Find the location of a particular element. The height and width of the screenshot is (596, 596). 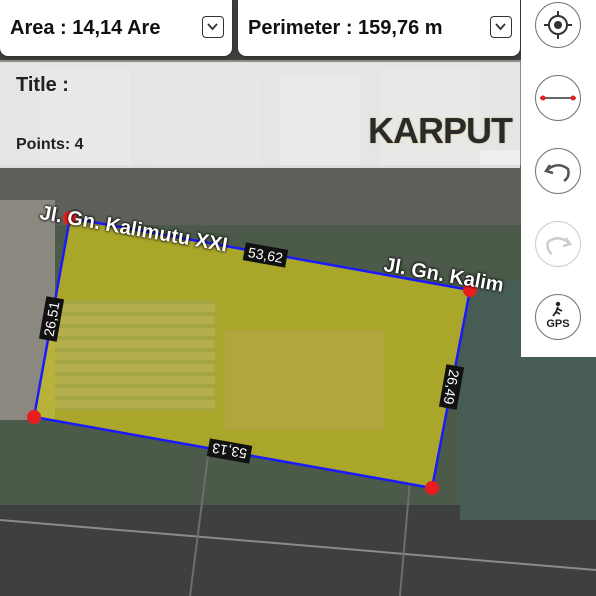

locate-icon is located at coordinates (558, 25).